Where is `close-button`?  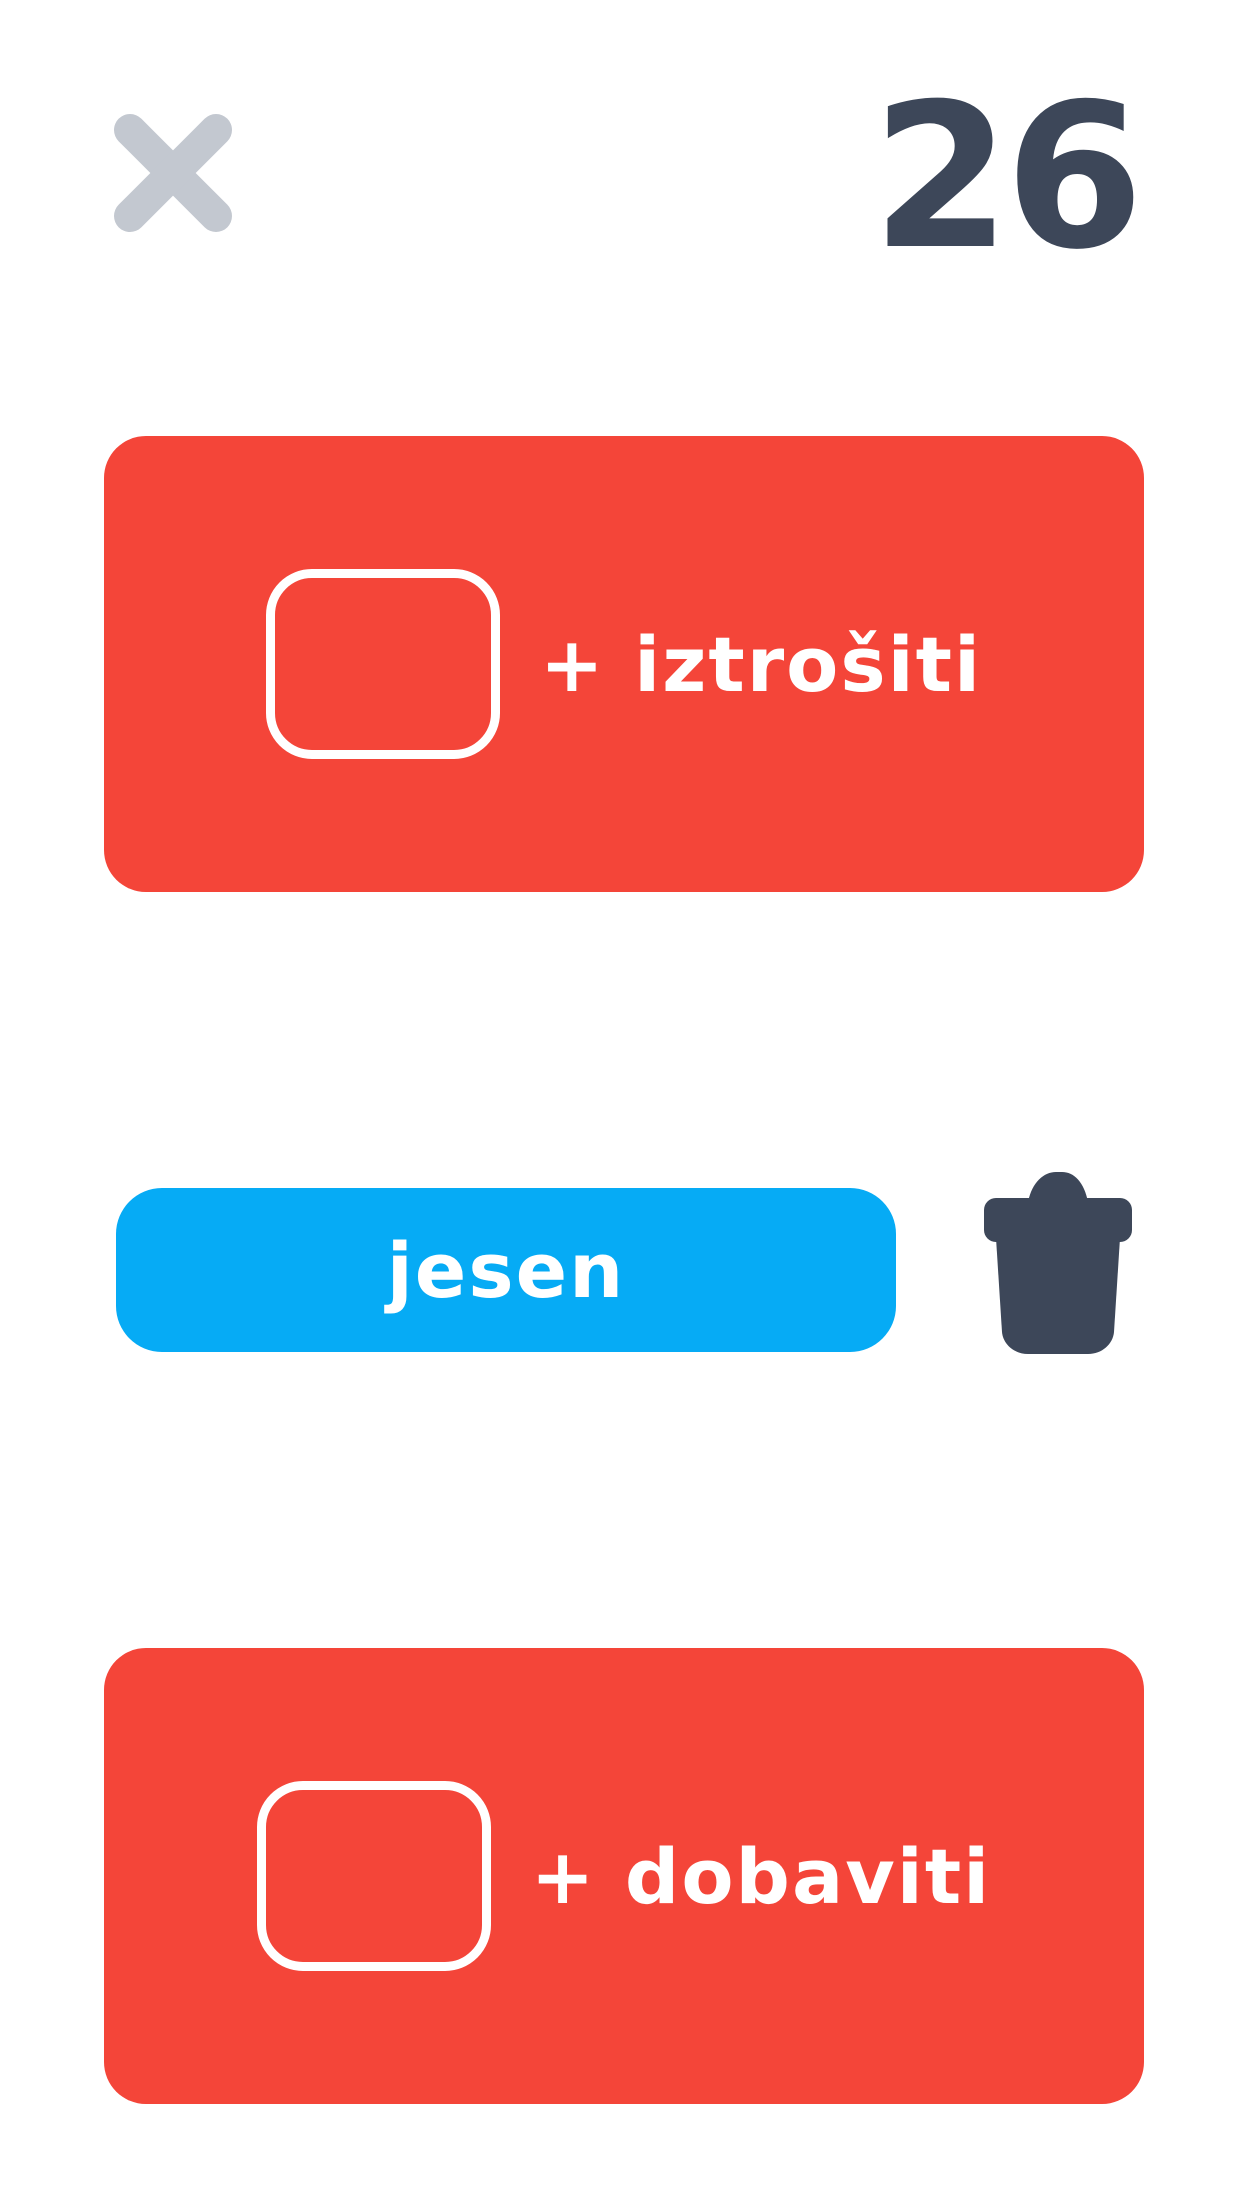
close-button is located at coordinates (173, 173).